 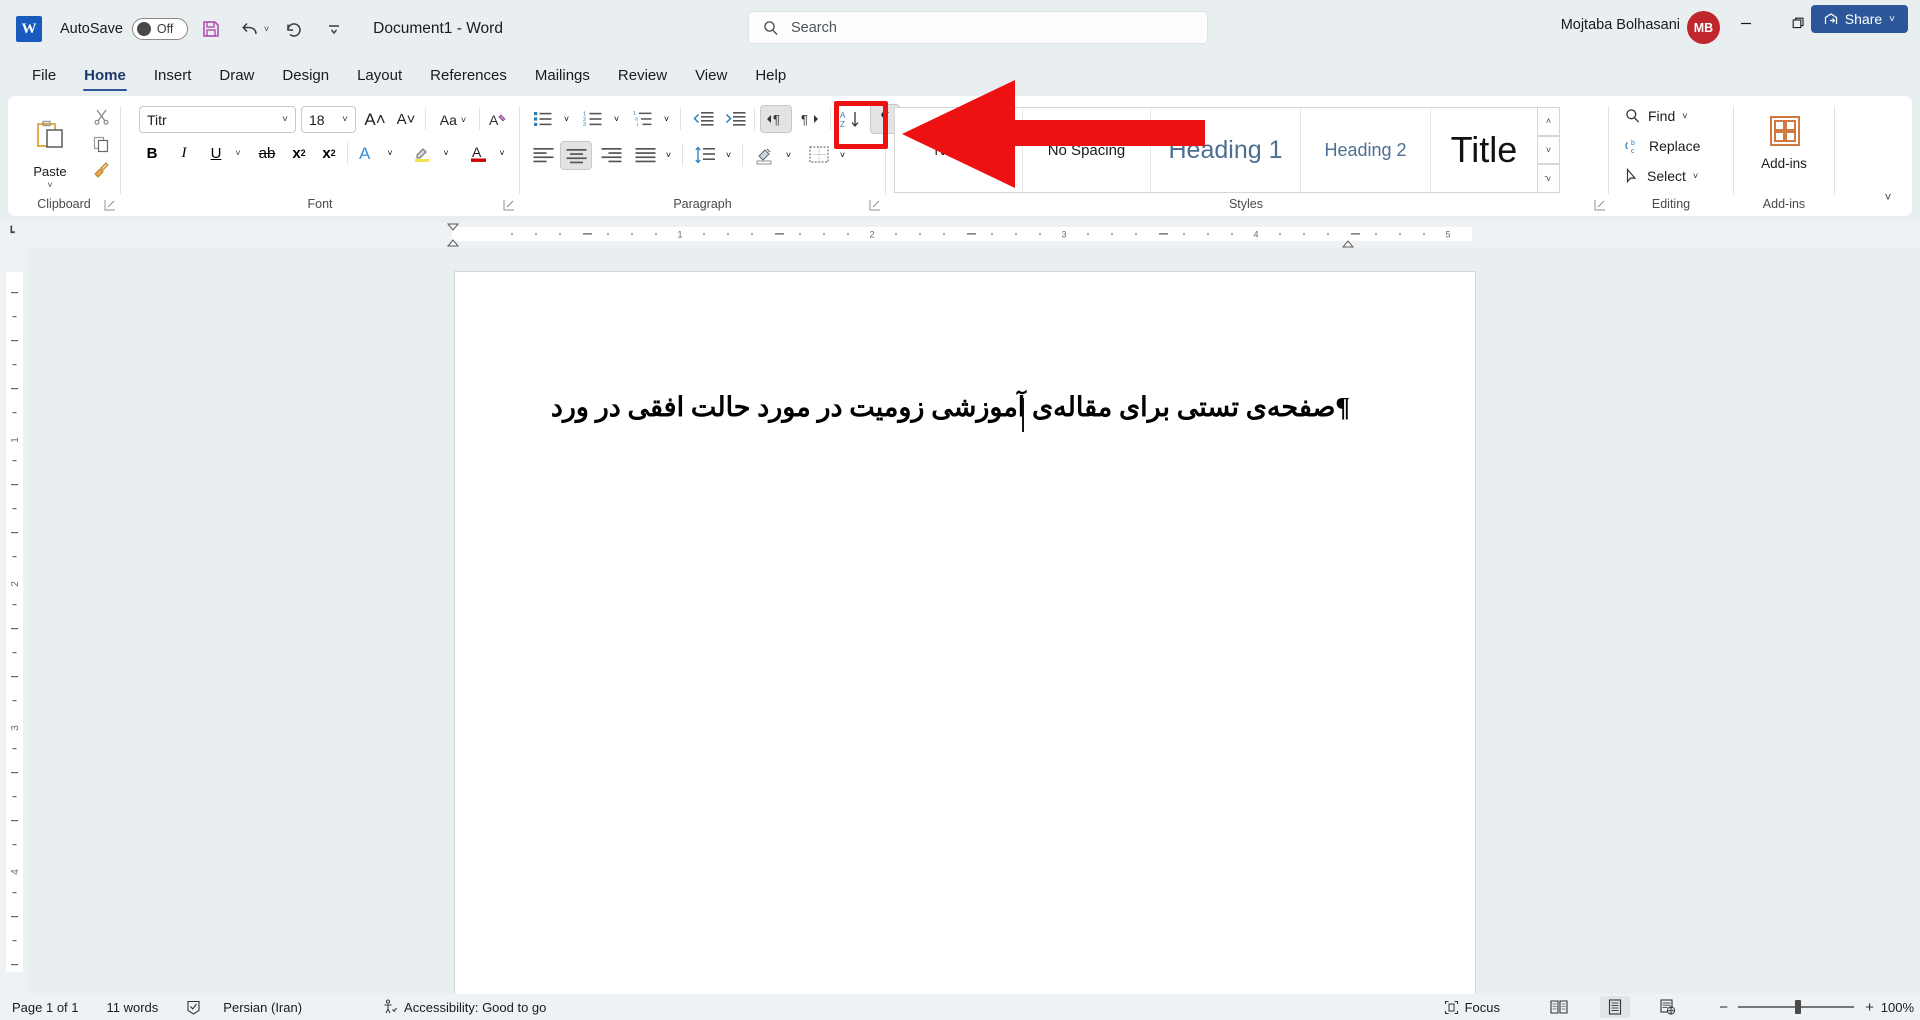 What do you see at coordinates (668, 155) in the screenshot?
I see `alignment-dropdown-button: ˅` at bounding box center [668, 155].